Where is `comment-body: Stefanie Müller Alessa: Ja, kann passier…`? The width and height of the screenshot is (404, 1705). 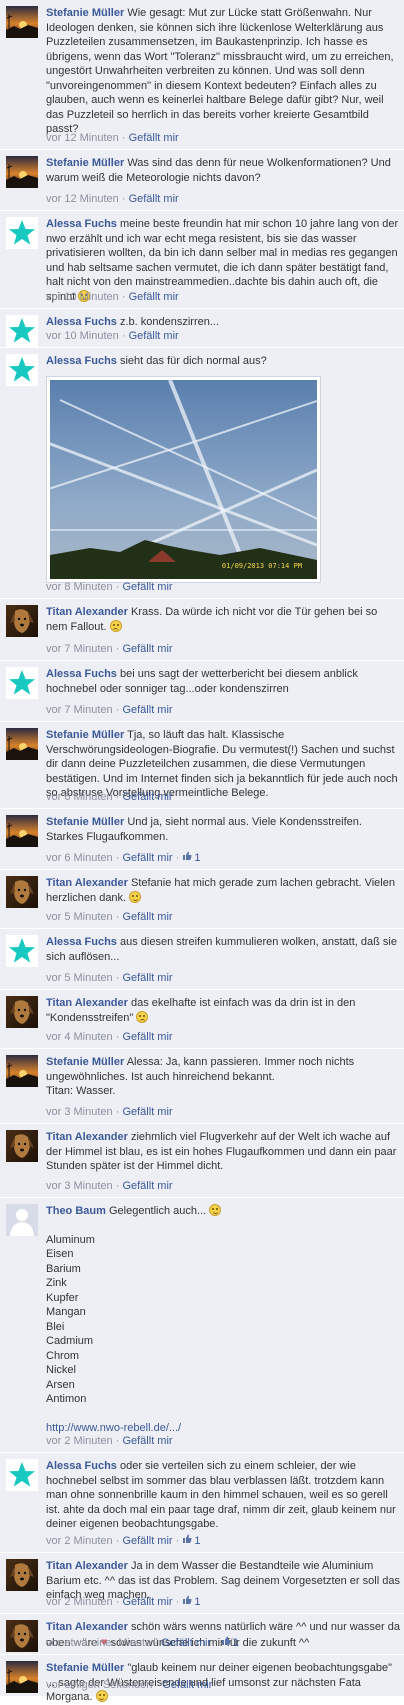
comment-body: Stefanie Müller Alessa: Ja, kann passier… is located at coordinates (223, 1077).